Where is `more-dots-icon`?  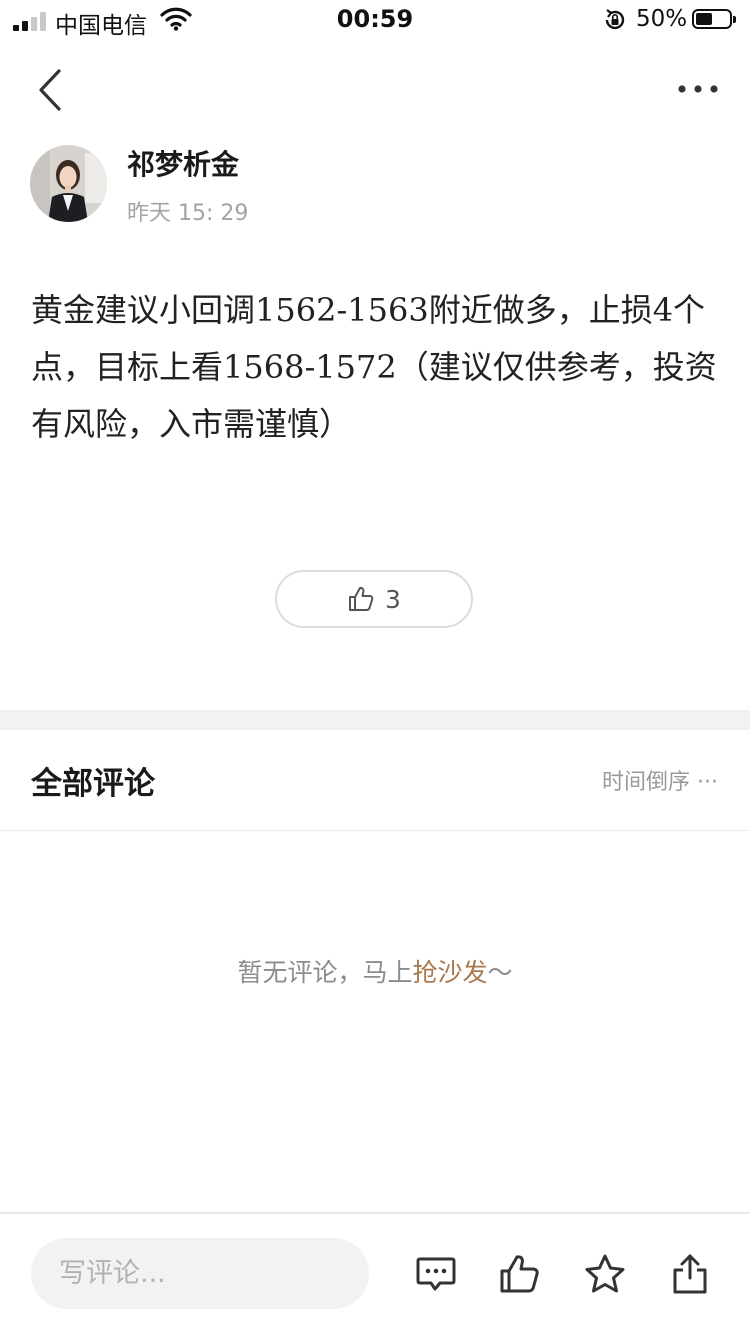 more-dots-icon is located at coordinates (698, 89).